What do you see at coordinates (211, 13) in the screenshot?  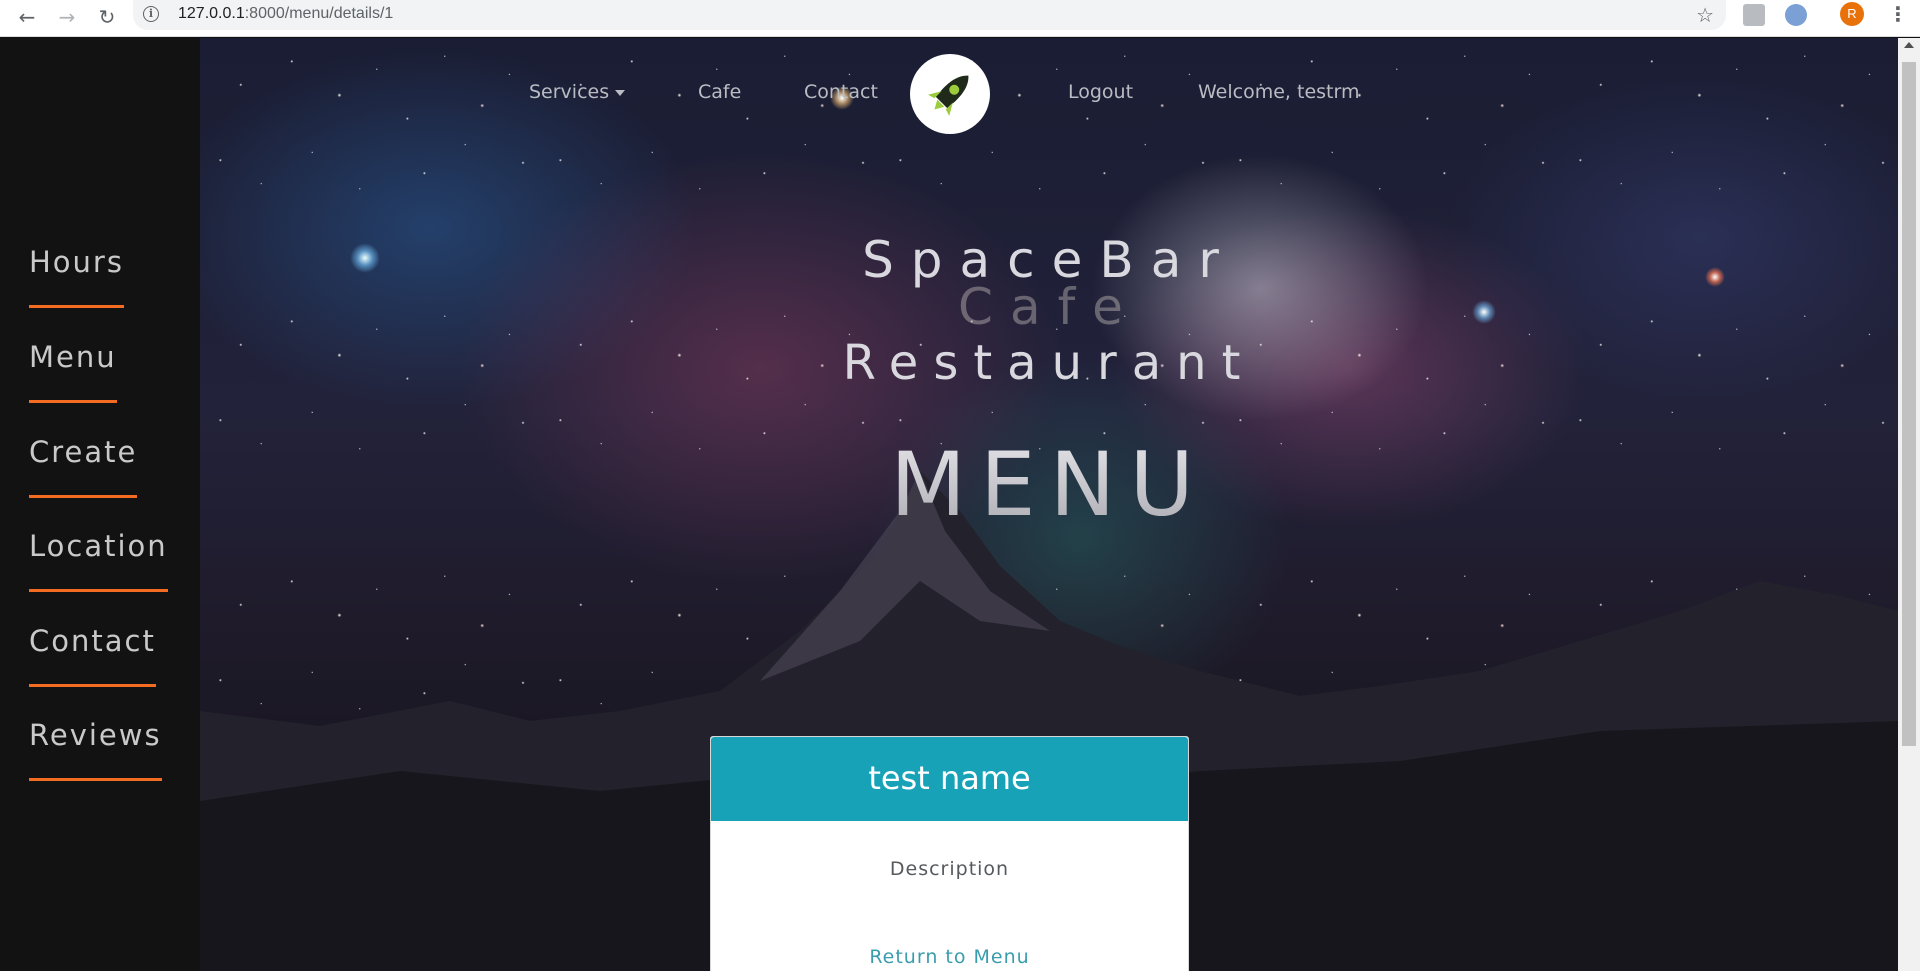 I see `url-host: 127.0.0.1` at bounding box center [211, 13].